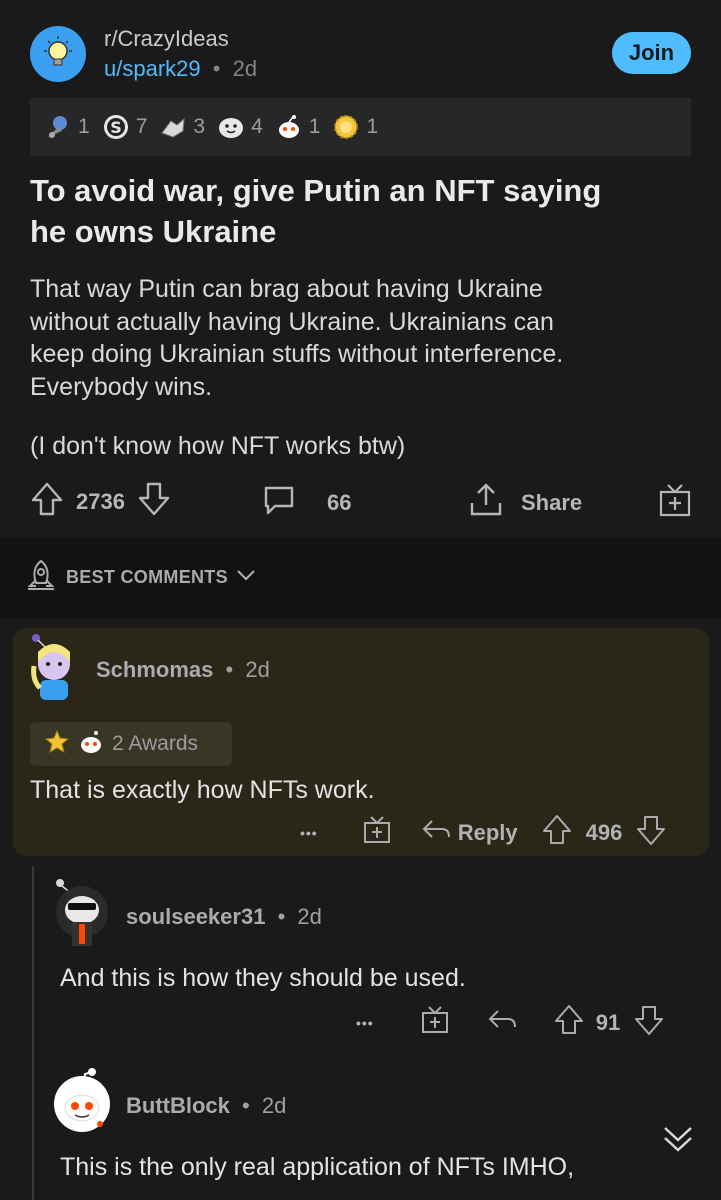 The image size is (721, 1200). Describe the element at coordinates (141, 126) in the screenshot. I see `award-count: 7` at that location.